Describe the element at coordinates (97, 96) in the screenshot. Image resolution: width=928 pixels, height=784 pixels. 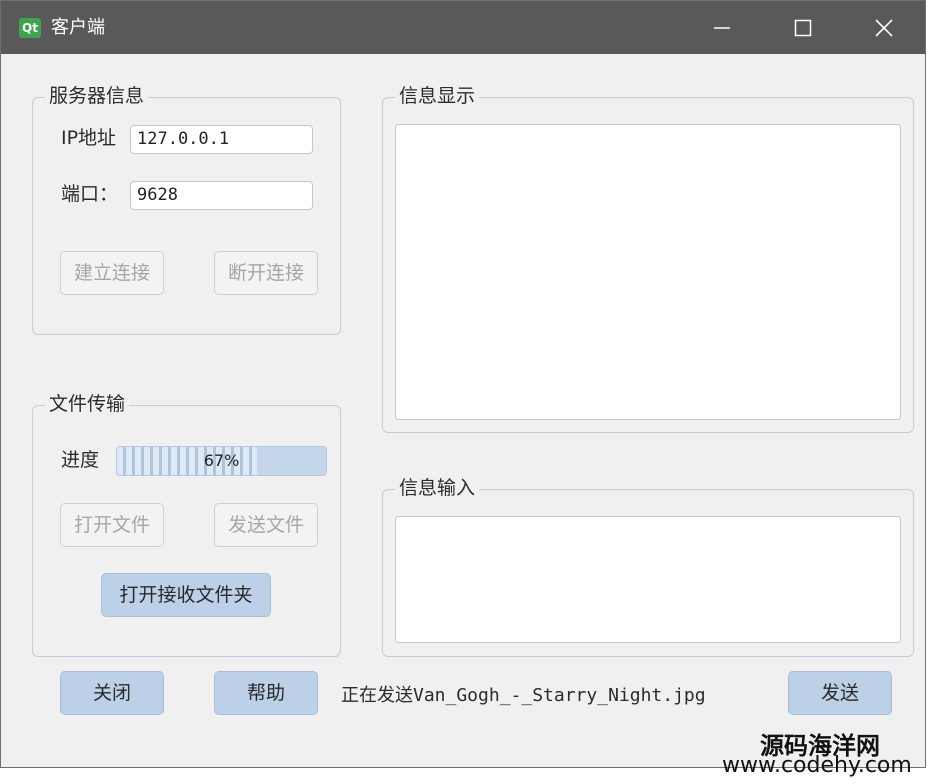
I see `server-info-title: 服务器信息` at that location.